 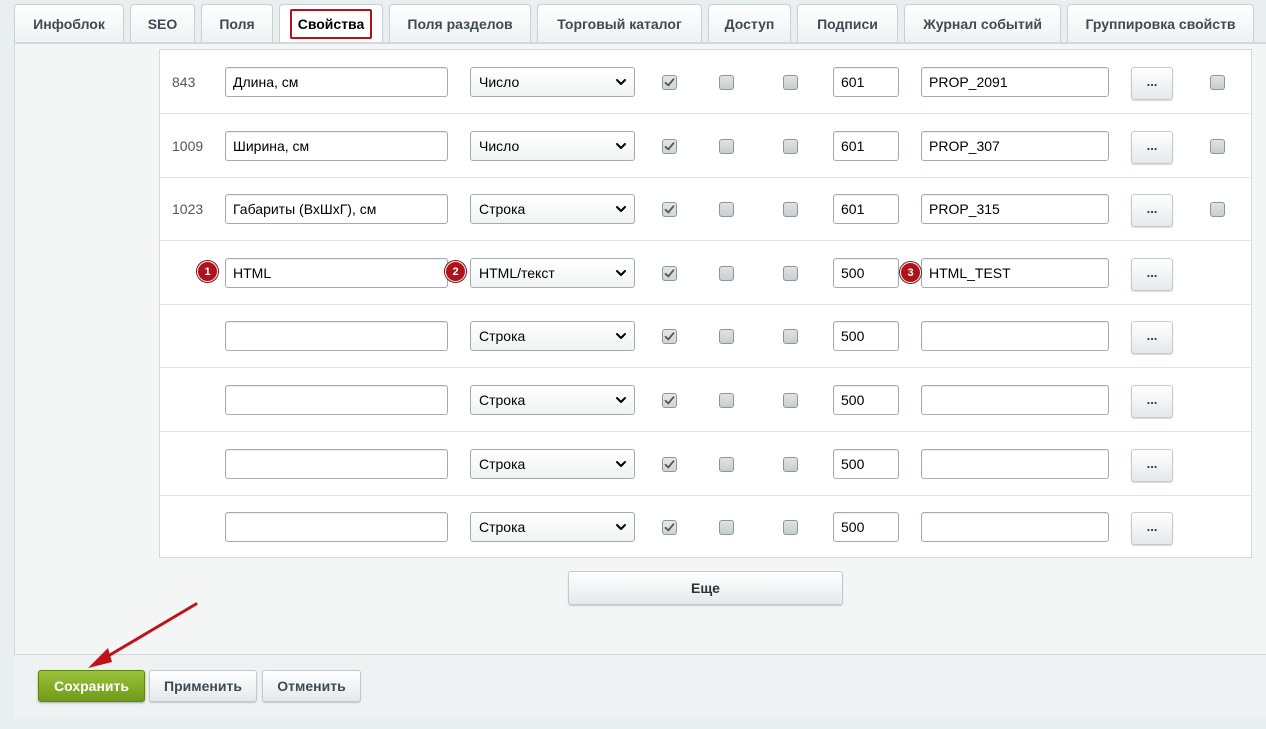 I want to click on tab-label: Свойства, so click(x=331, y=23).